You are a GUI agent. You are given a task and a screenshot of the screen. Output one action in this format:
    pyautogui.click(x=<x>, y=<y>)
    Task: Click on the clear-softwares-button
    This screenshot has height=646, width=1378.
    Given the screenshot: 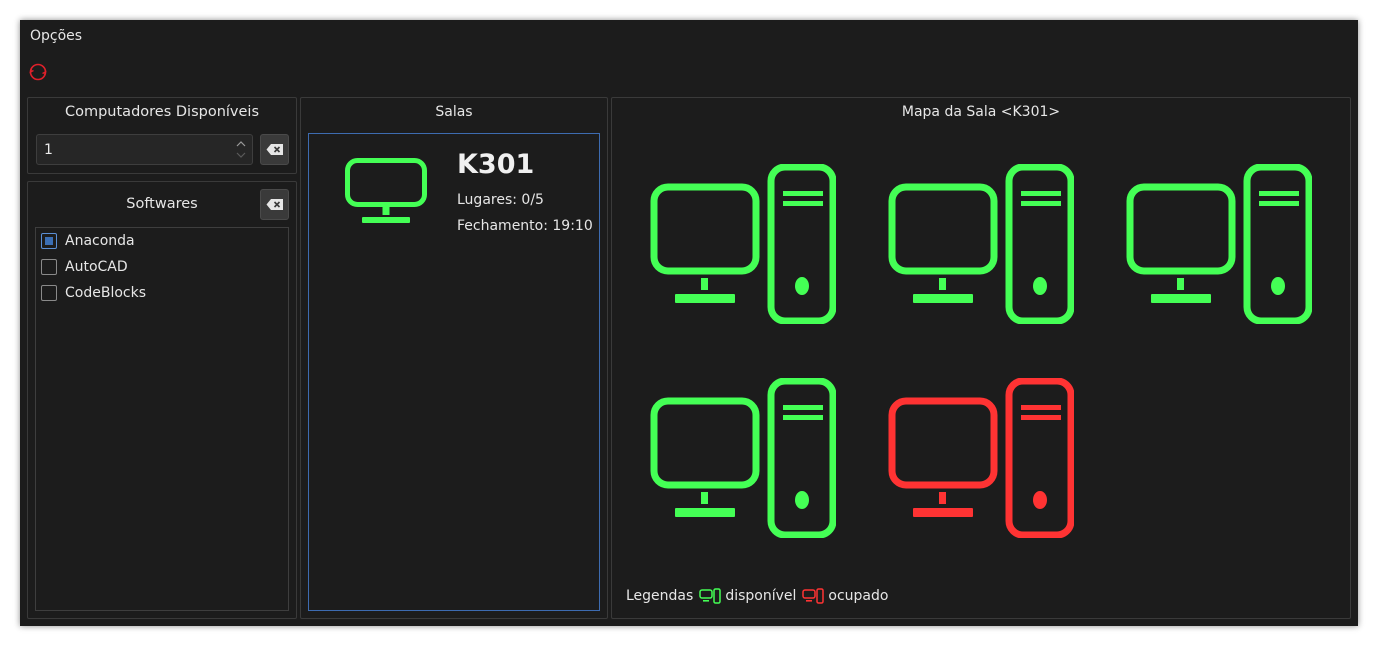 What is the action you would take?
    pyautogui.click(x=274, y=204)
    